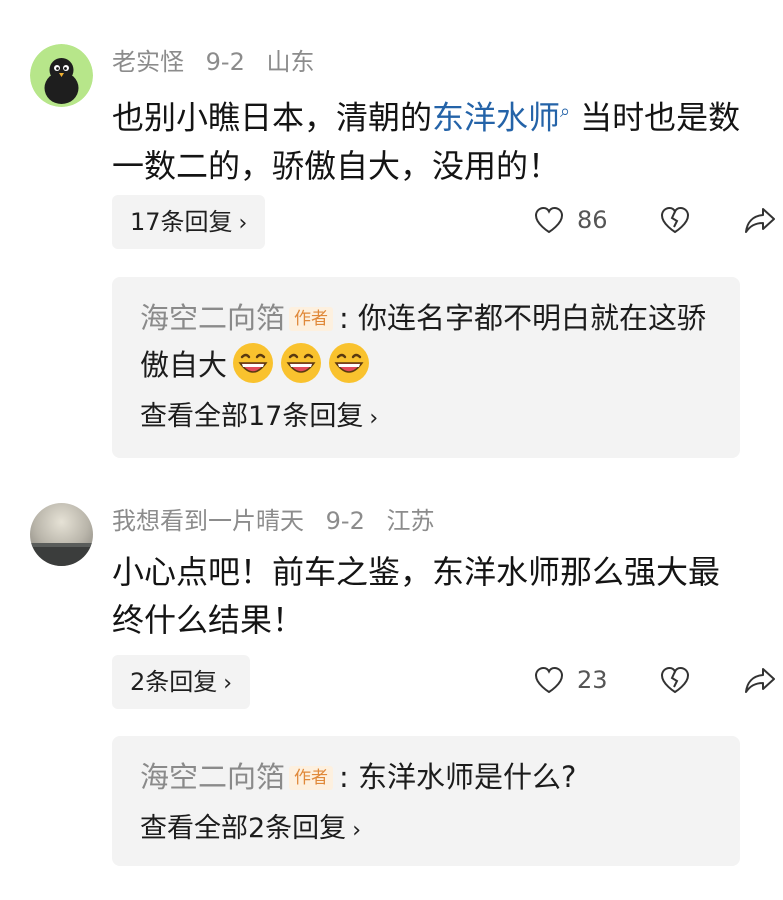 The width and height of the screenshot is (783, 900). What do you see at coordinates (290, 62) in the screenshot?
I see `comment-location: 山东` at bounding box center [290, 62].